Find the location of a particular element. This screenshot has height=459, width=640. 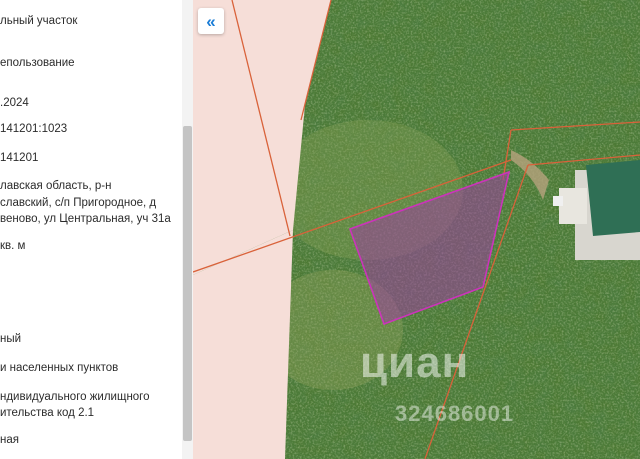

land-use-value: епользование is located at coordinates (37, 63).